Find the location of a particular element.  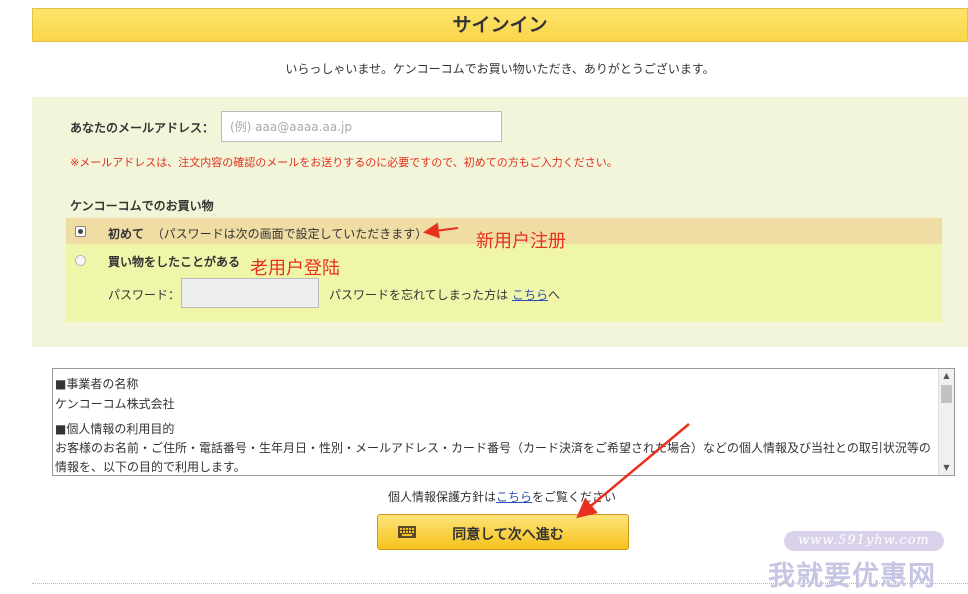

arrow-to-agree-button is located at coordinates (633, 471).